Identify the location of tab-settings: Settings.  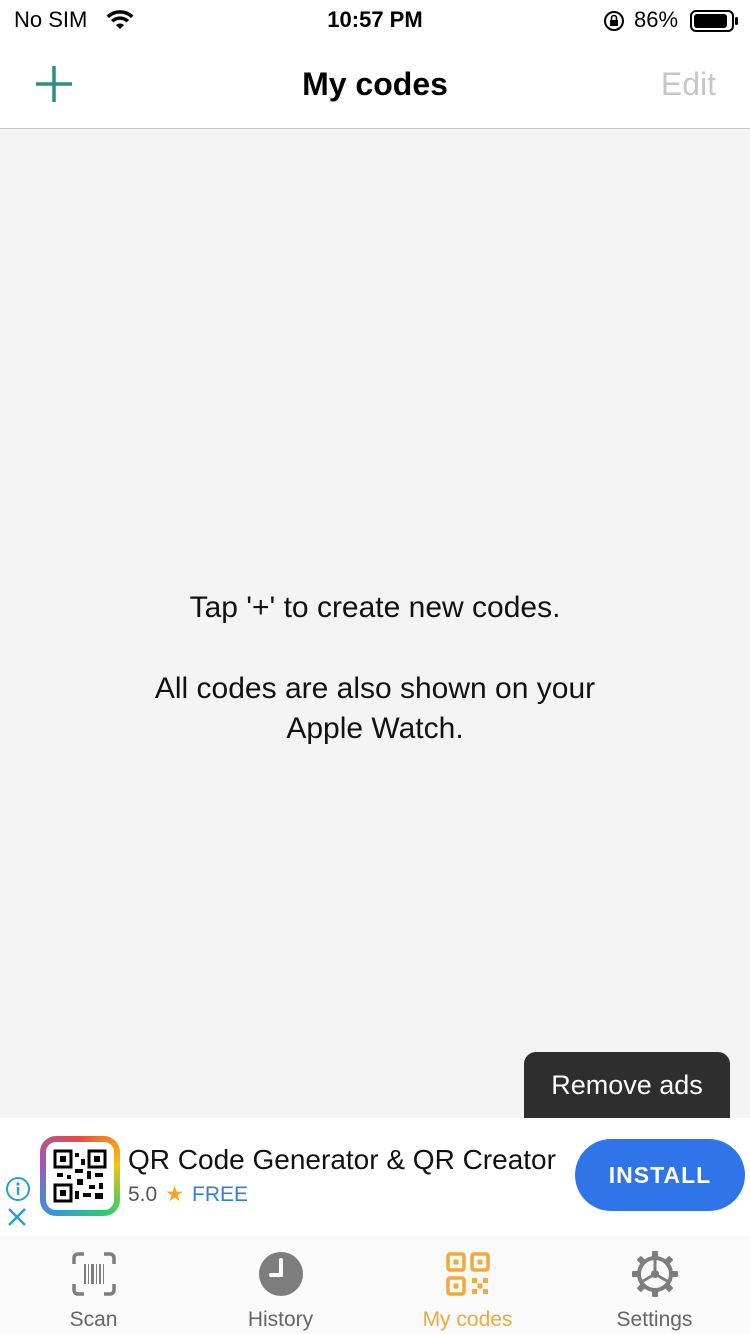
(654, 1285).